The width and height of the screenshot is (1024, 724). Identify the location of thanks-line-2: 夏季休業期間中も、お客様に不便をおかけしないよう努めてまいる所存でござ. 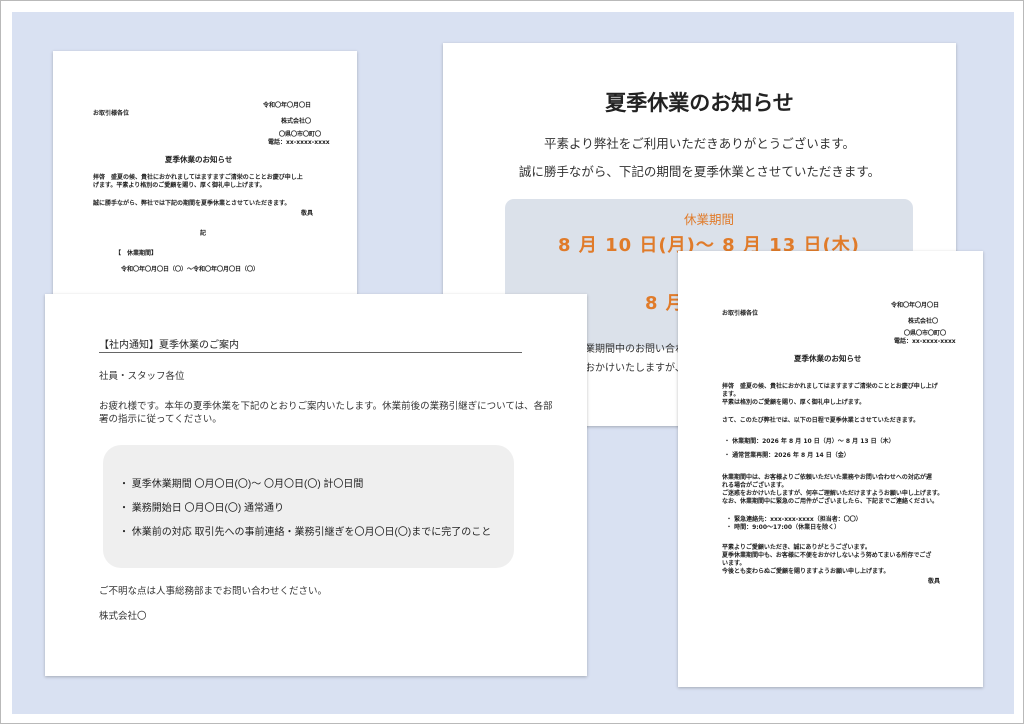
(827, 555).